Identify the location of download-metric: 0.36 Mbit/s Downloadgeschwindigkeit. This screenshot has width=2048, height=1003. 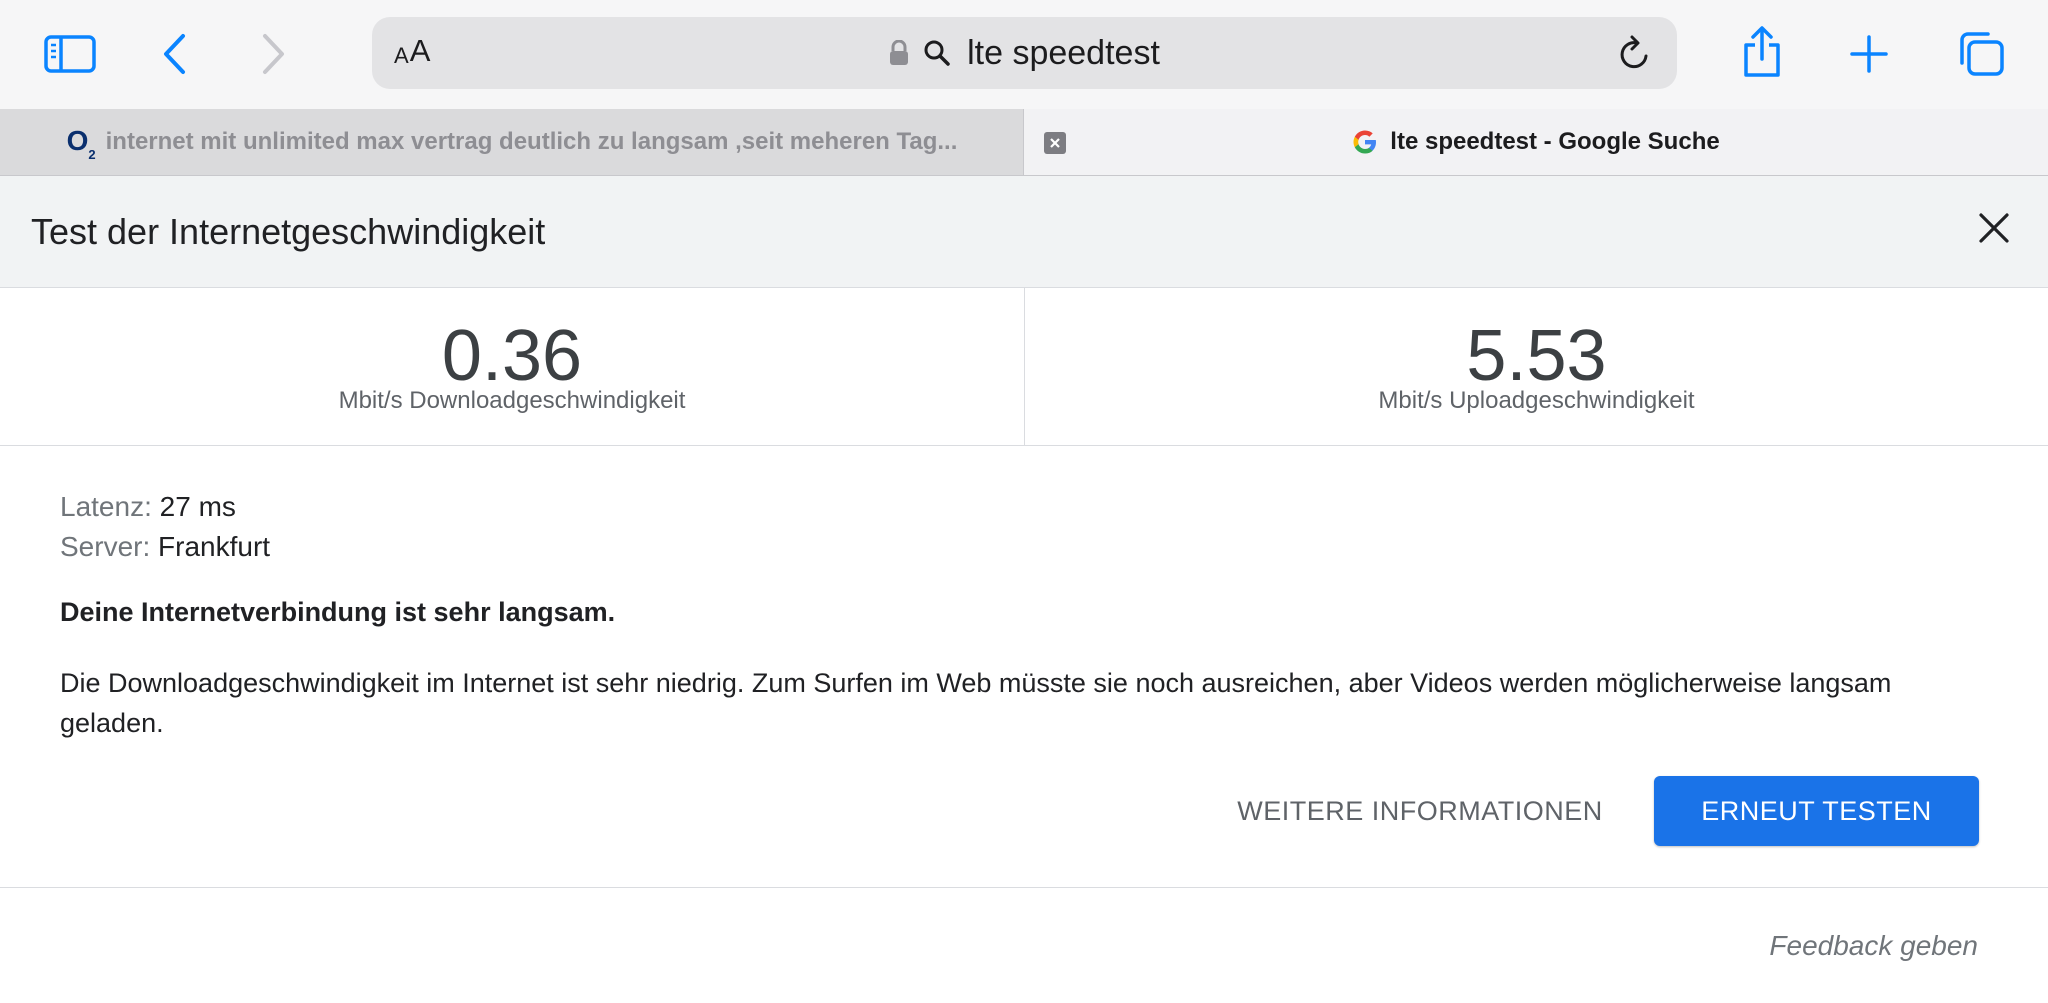
(512, 366).